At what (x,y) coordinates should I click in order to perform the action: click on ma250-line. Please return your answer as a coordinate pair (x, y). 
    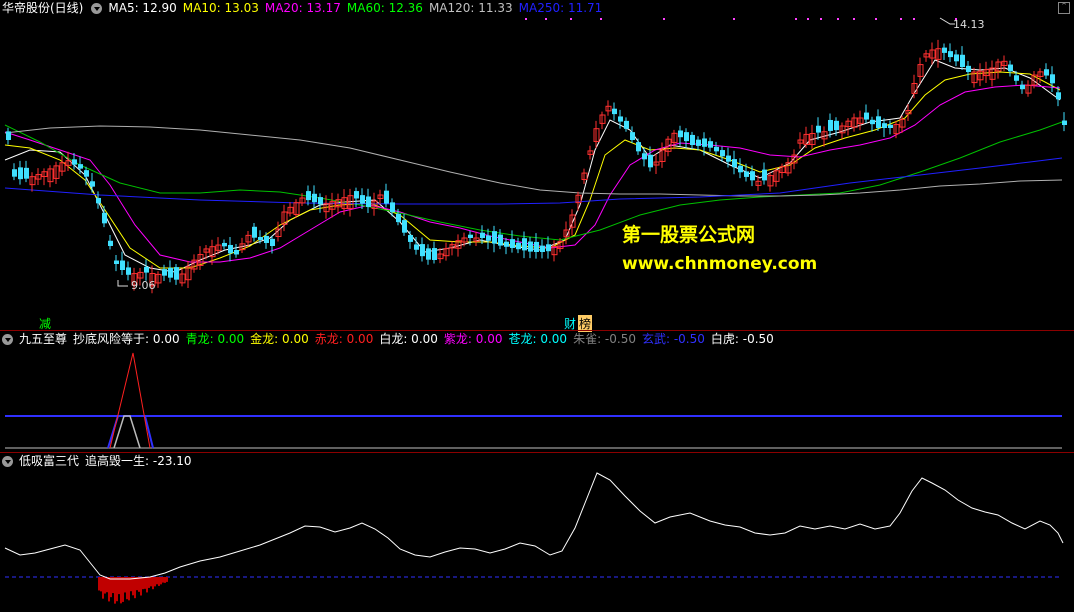
    Looking at the image, I should click on (533, 181).